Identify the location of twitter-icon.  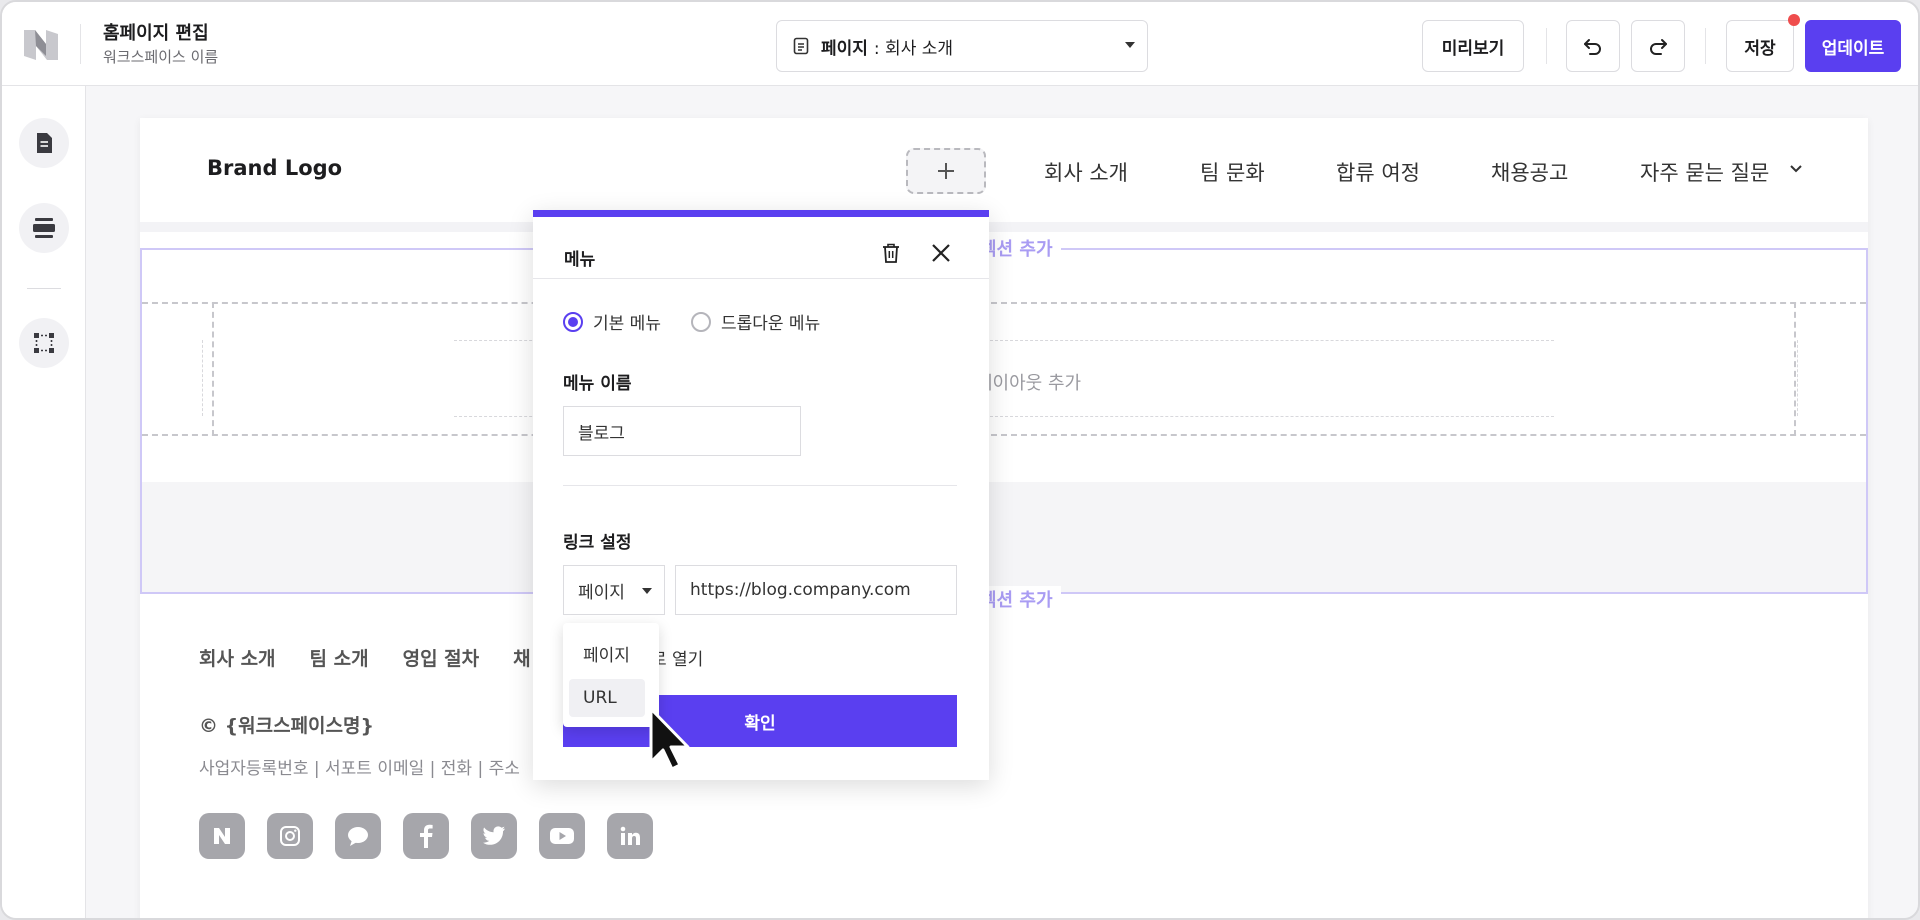
(494, 836).